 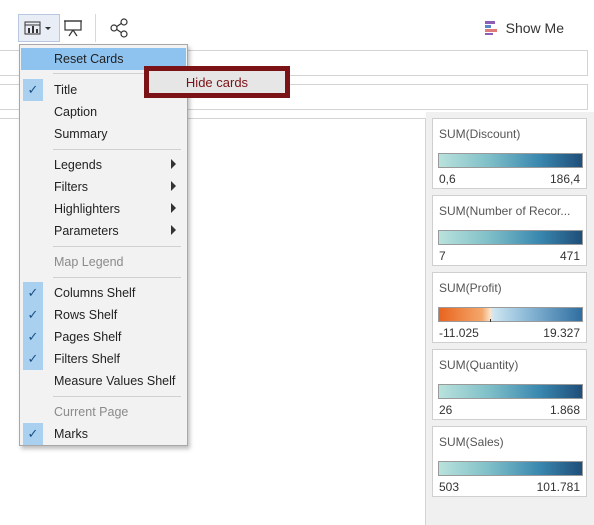 I want to click on legend-title: SUM(Quantity), so click(x=479, y=365).